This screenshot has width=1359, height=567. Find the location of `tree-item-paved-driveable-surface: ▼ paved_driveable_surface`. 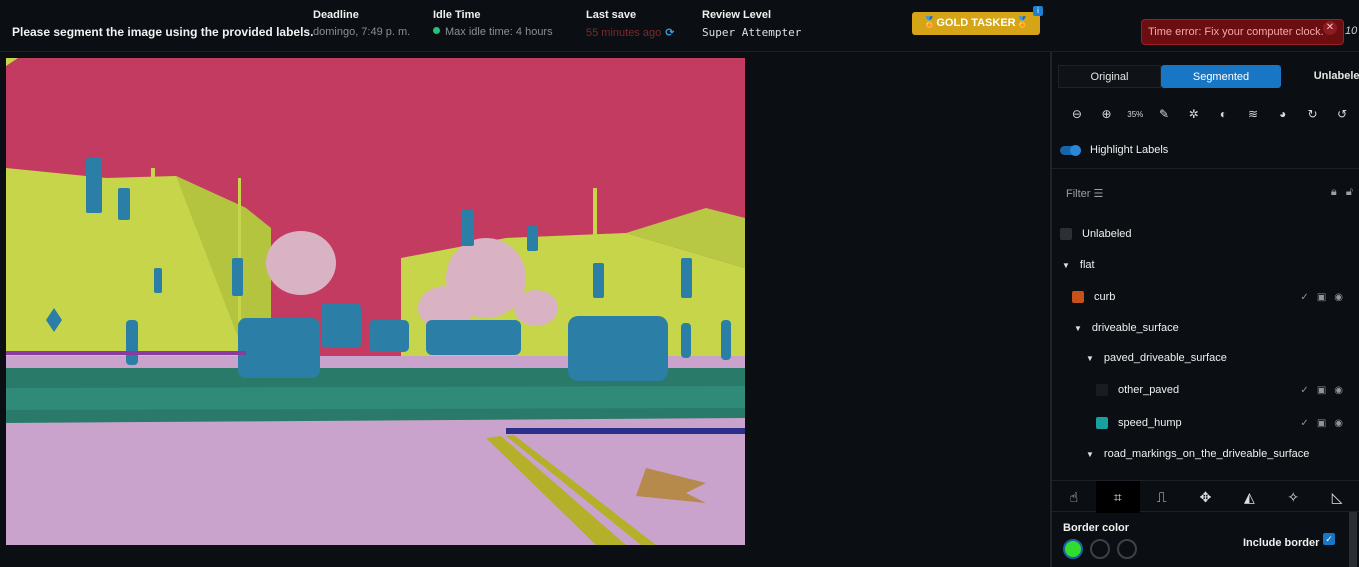

tree-item-paved-driveable-surface: ▼ paved_driveable_surface is located at coordinates (1205, 358).